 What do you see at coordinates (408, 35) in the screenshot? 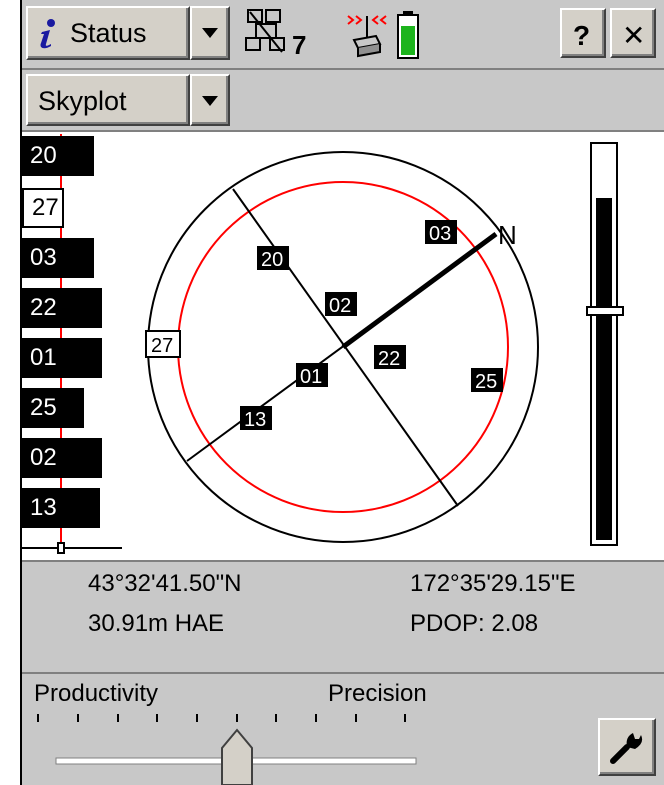
I see `battery-icon` at bounding box center [408, 35].